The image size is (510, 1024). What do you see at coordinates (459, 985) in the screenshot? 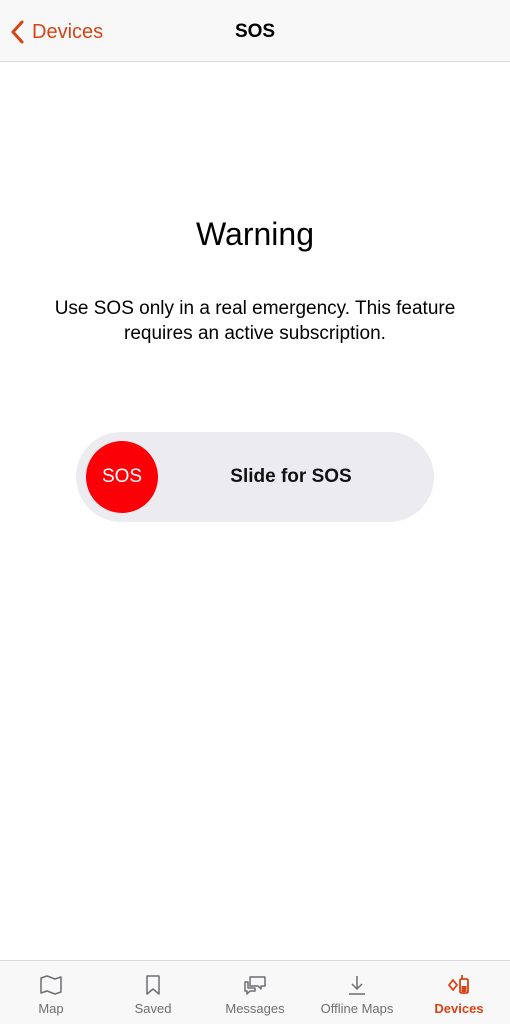
I see `devices-icon` at bounding box center [459, 985].